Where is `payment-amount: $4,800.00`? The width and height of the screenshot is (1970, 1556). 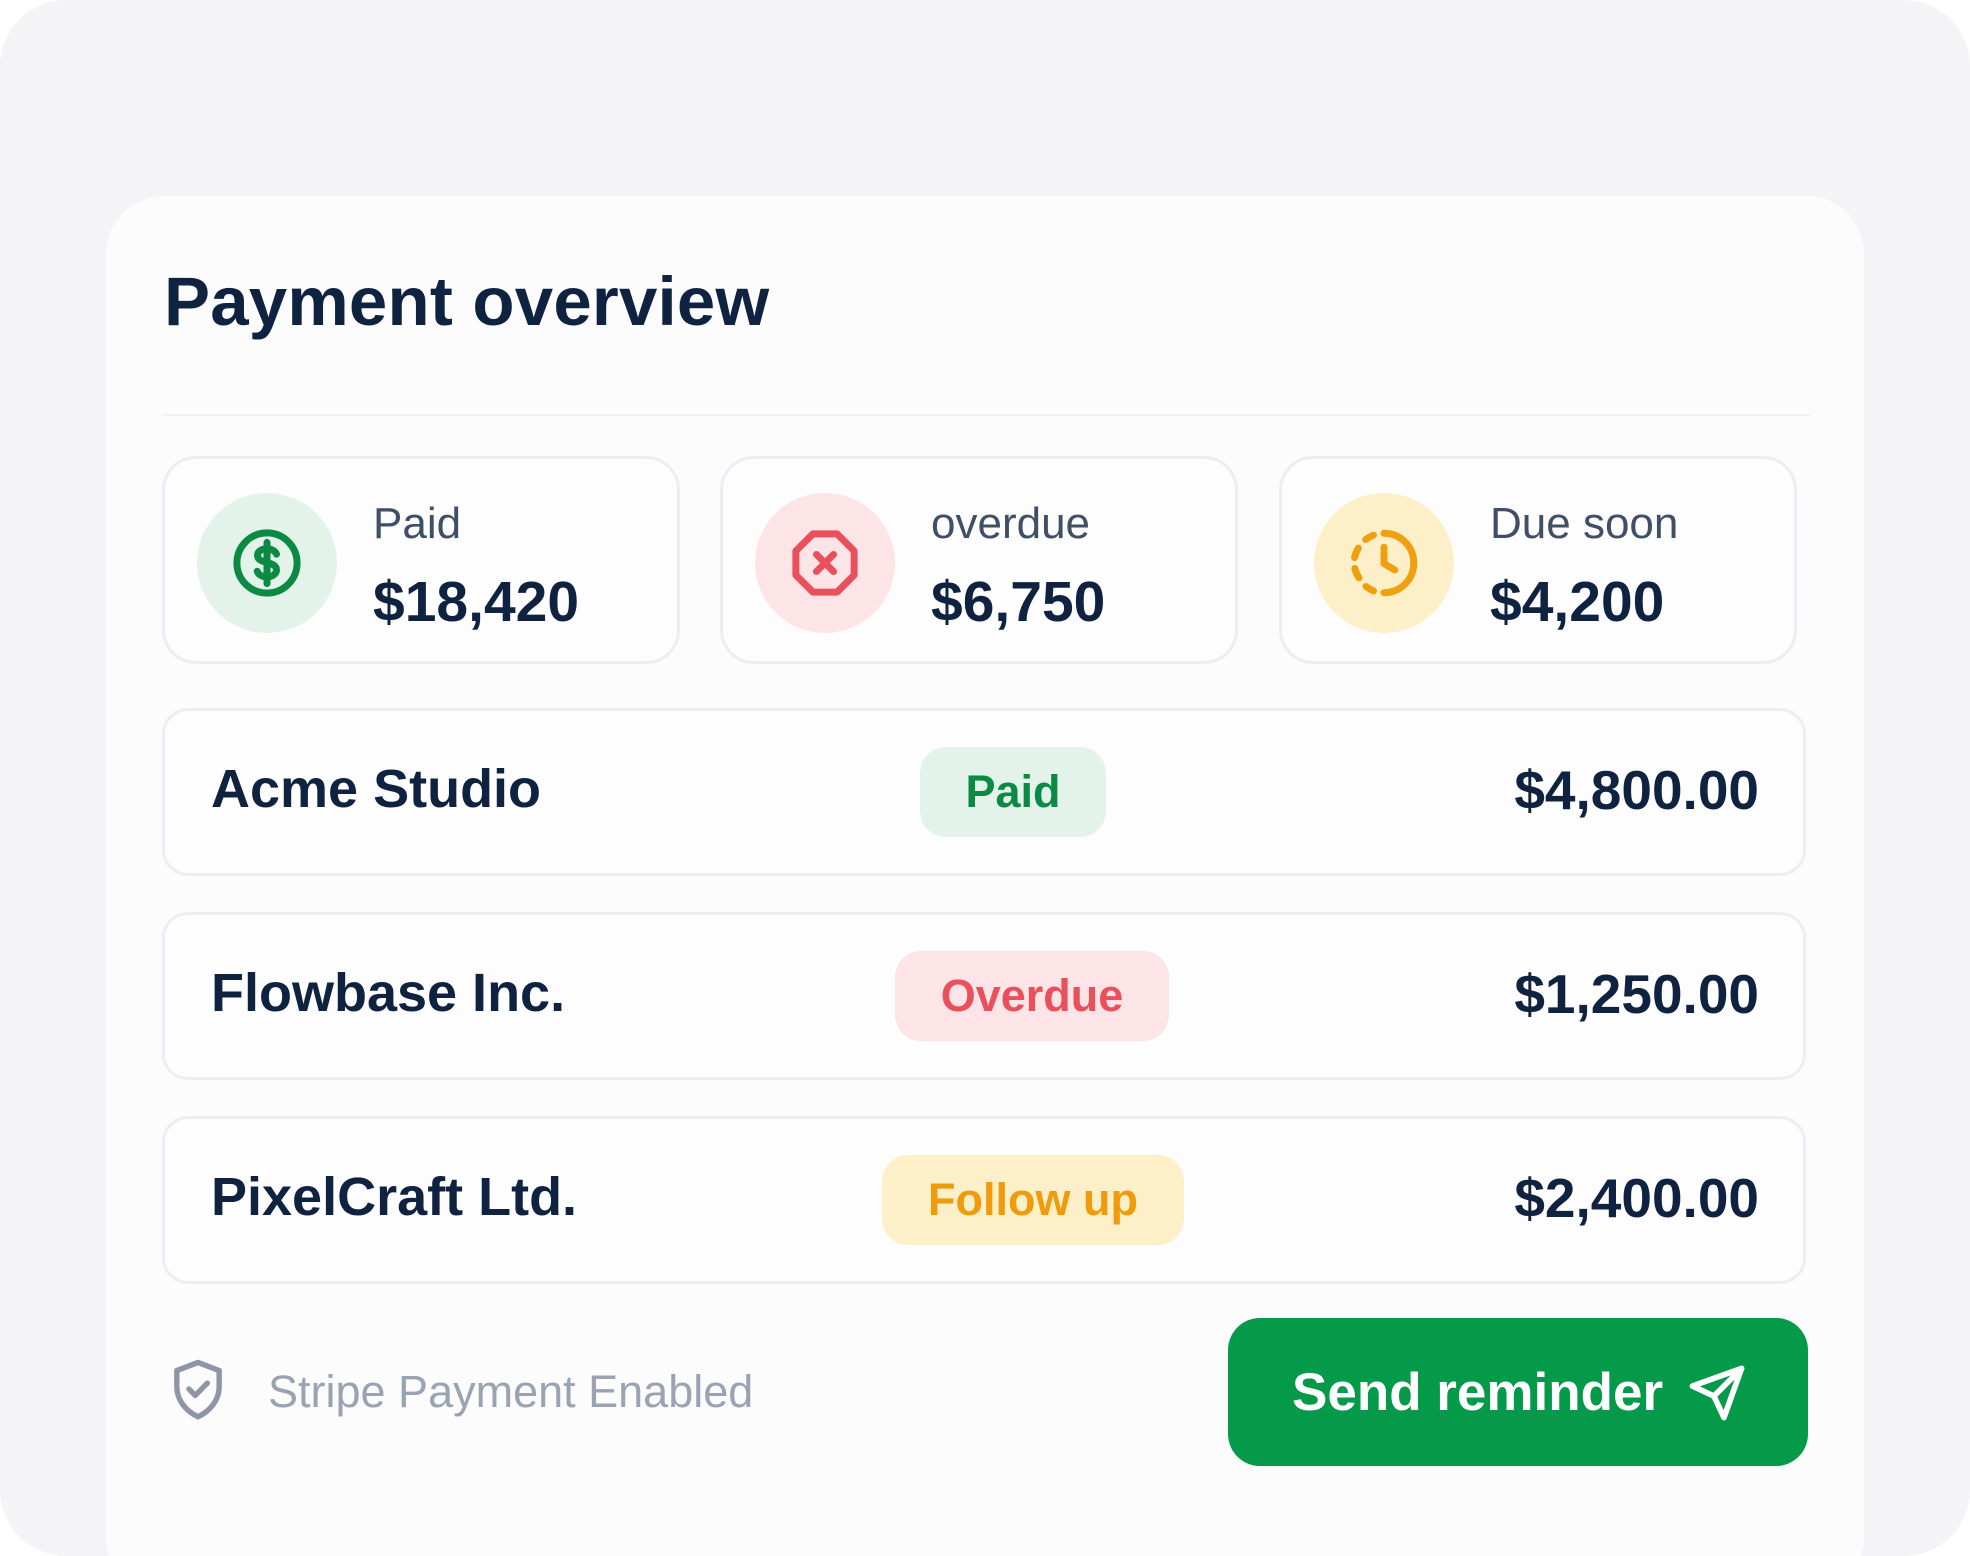 payment-amount: $4,800.00 is located at coordinates (1636, 790).